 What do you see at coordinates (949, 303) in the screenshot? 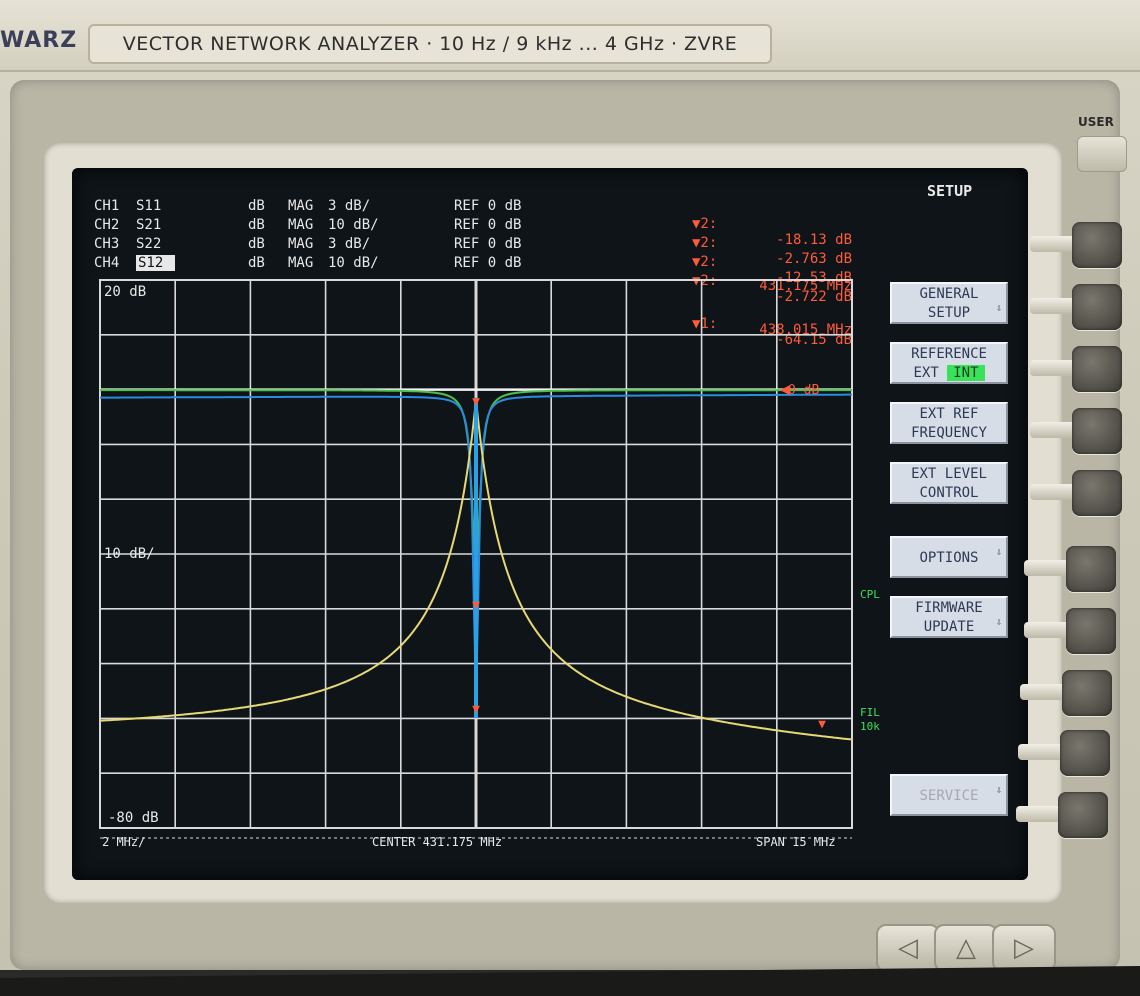
I see `softkey-general-setup: GENERAL SETUP ⇩` at bounding box center [949, 303].